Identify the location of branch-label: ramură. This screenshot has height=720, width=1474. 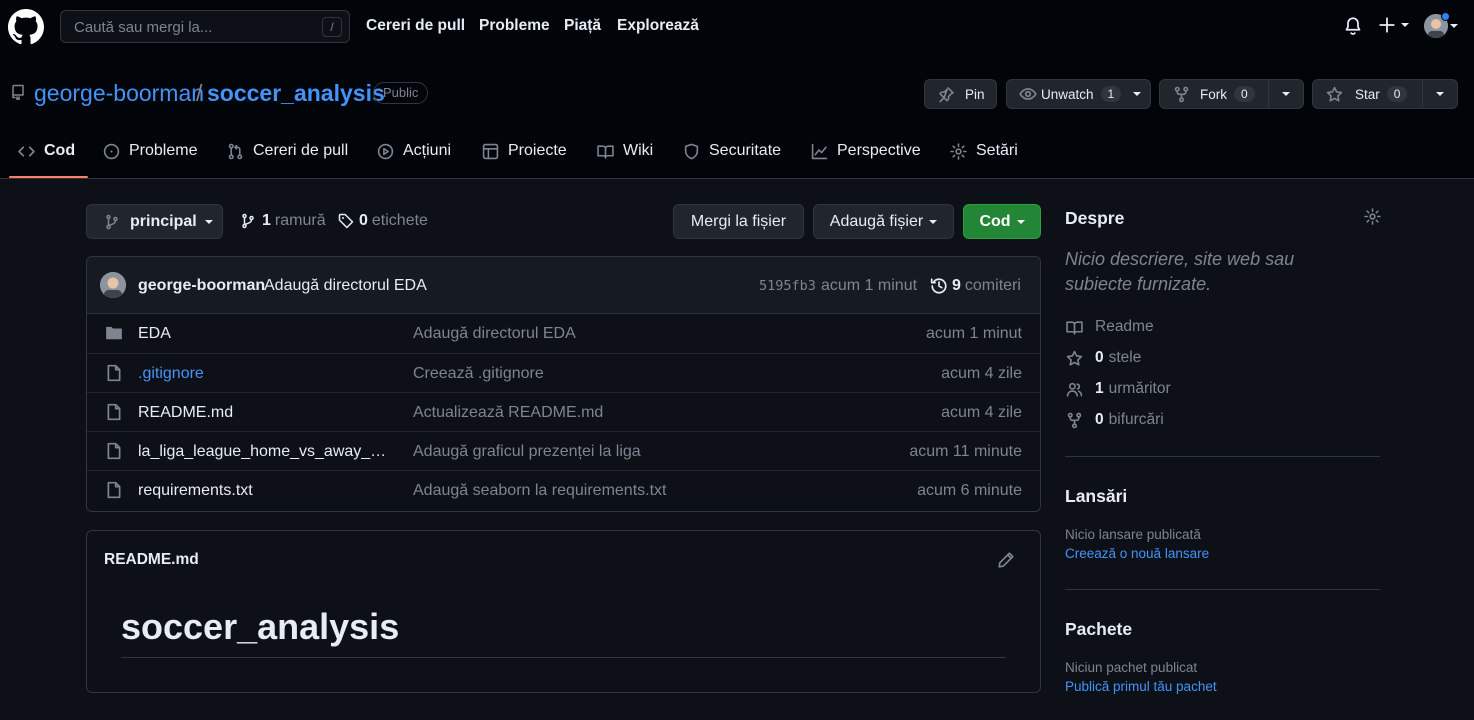
(300, 220).